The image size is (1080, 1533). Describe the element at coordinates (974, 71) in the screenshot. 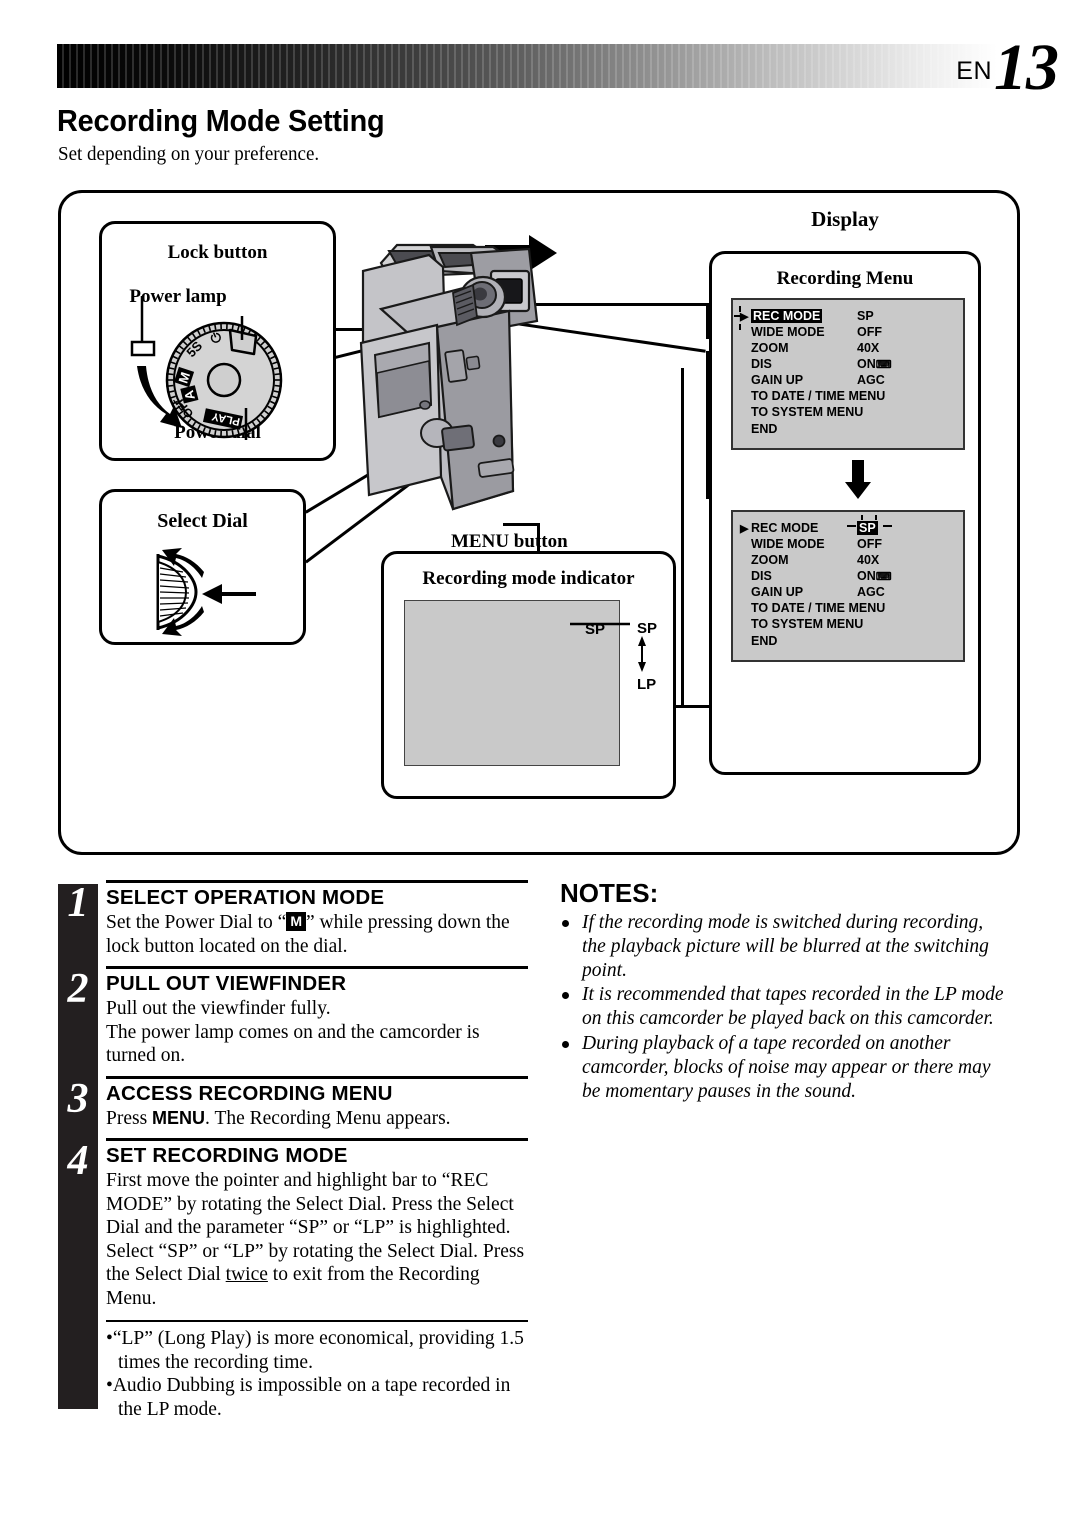

I see `language-code: EN` at that location.